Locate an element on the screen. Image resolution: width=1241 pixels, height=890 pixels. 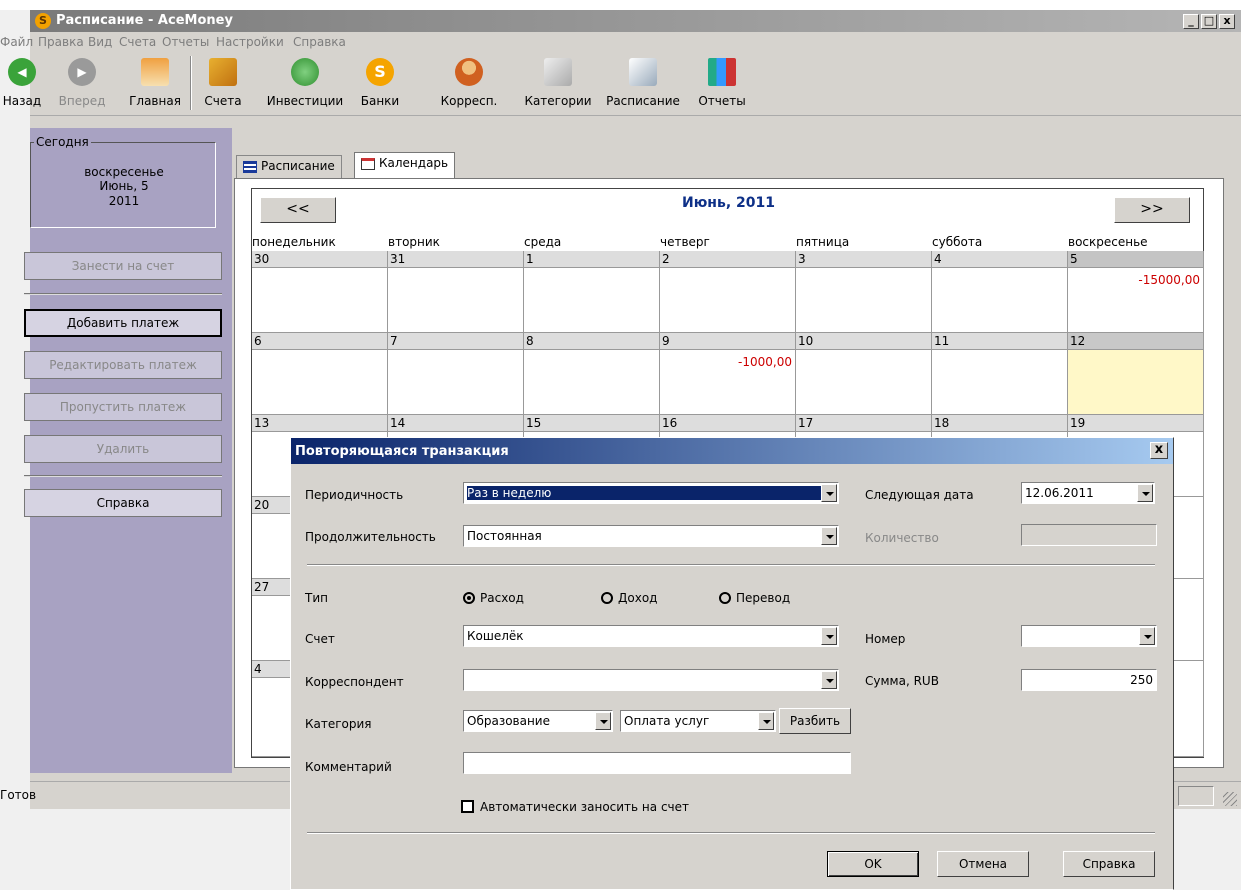
menu-view: Вид is located at coordinates (100, 42).